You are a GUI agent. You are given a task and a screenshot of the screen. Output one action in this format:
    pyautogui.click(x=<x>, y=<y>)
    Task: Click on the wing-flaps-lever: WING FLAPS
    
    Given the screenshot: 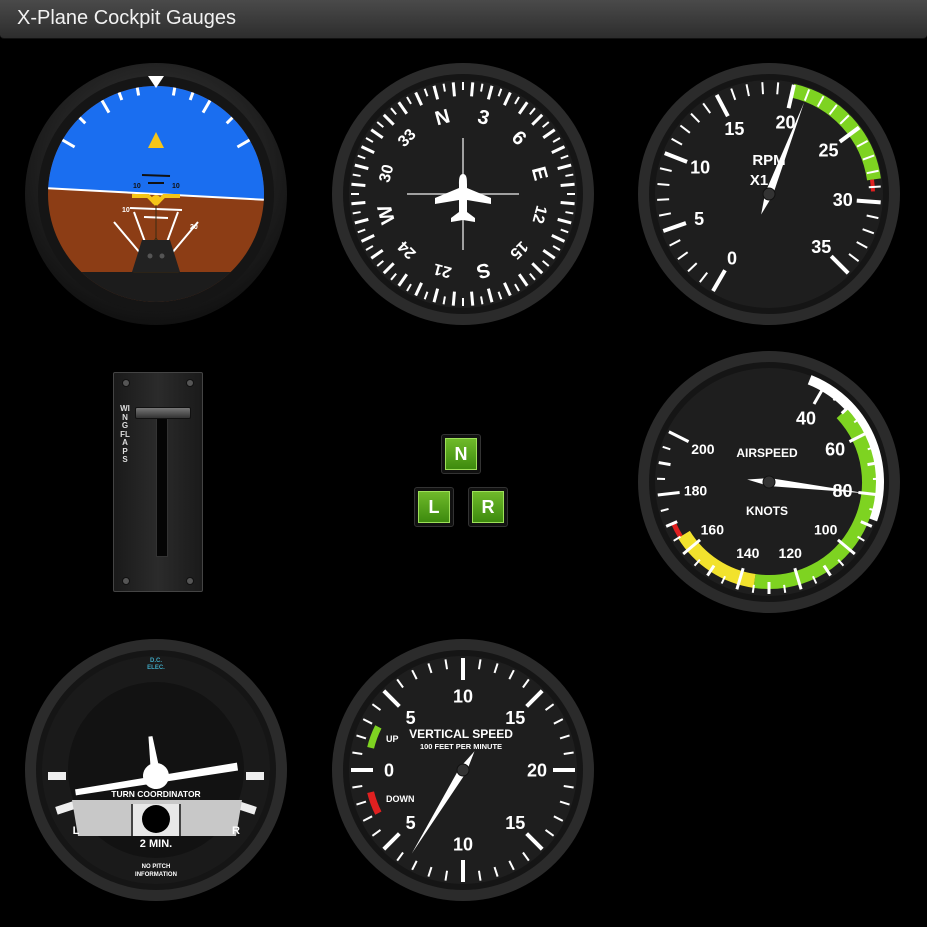 What is the action you would take?
    pyautogui.click(x=158, y=482)
    